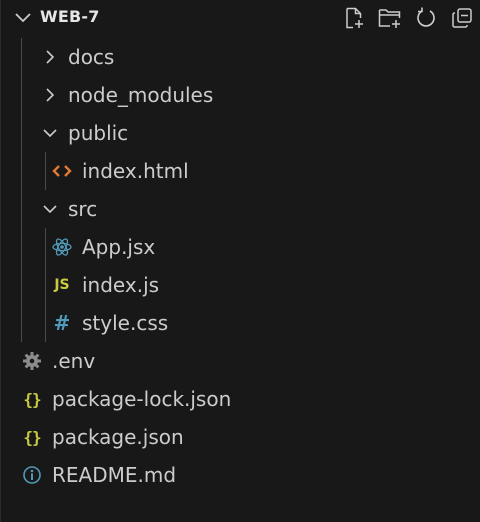 The image size is (480, 522). Describe the element at coordinates (240, 18) in the screenshot. I see `explorer-header: WEB-7` at that location.